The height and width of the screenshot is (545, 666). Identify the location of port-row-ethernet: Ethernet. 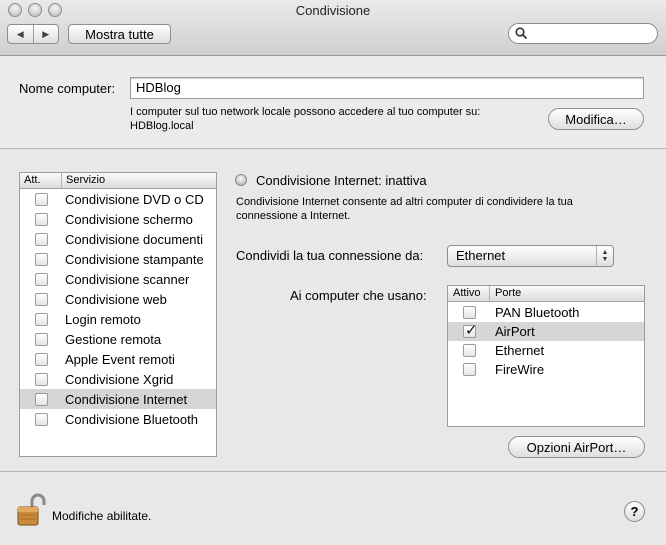
(546, 350).